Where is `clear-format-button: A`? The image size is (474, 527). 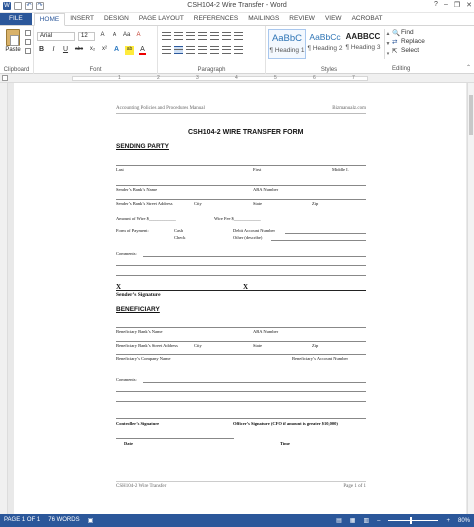
clear-format-button: A is located at coordinates (138, 35).